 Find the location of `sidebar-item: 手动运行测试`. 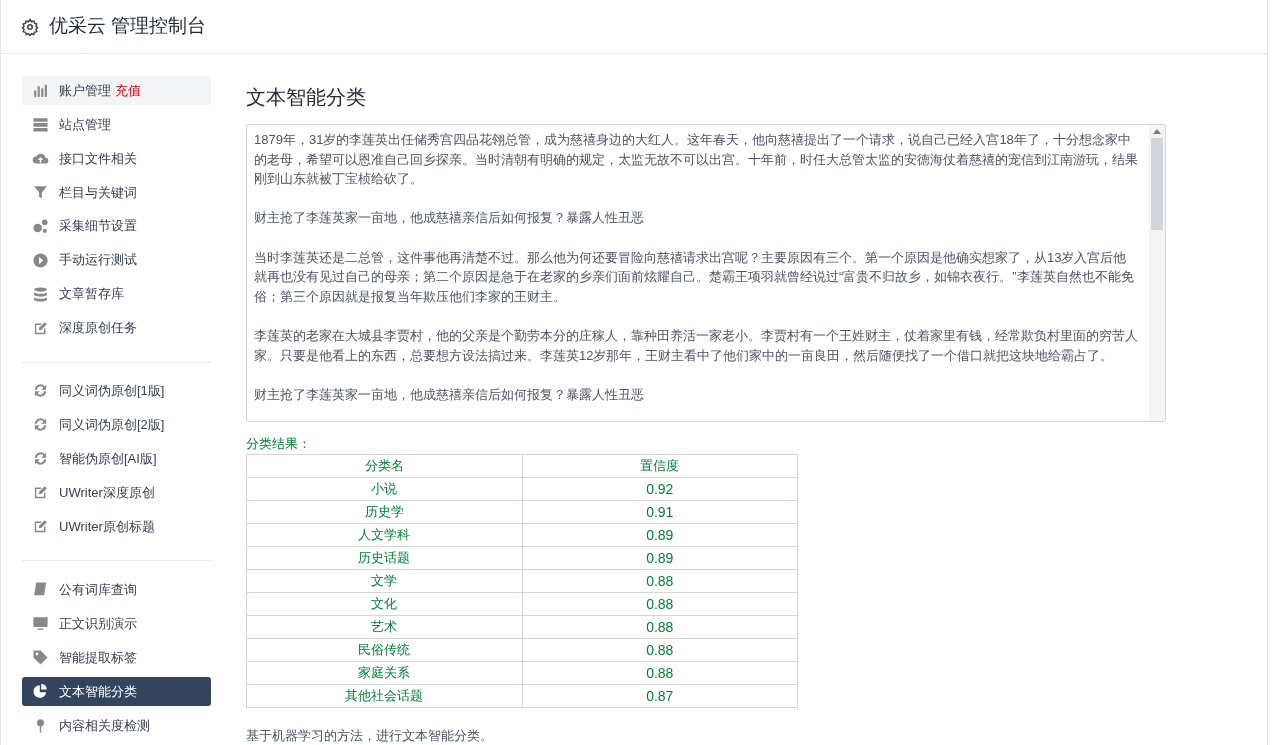

sidebar-item: 手动运行测试 is located at coordinates (116, 260).